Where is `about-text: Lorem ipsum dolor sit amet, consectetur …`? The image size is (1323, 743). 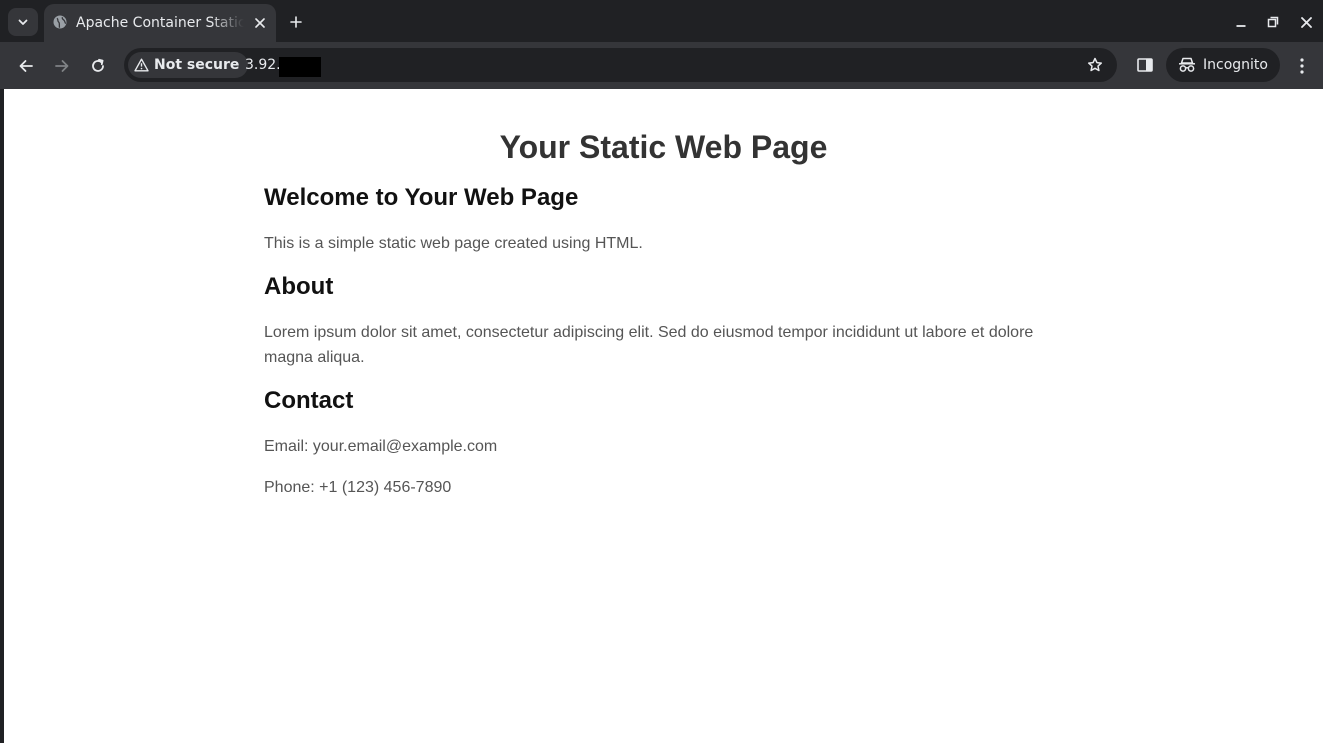 about-text: Lorem ipsum dolor sit amet, consectetur … is located at coordinates (649, 345).